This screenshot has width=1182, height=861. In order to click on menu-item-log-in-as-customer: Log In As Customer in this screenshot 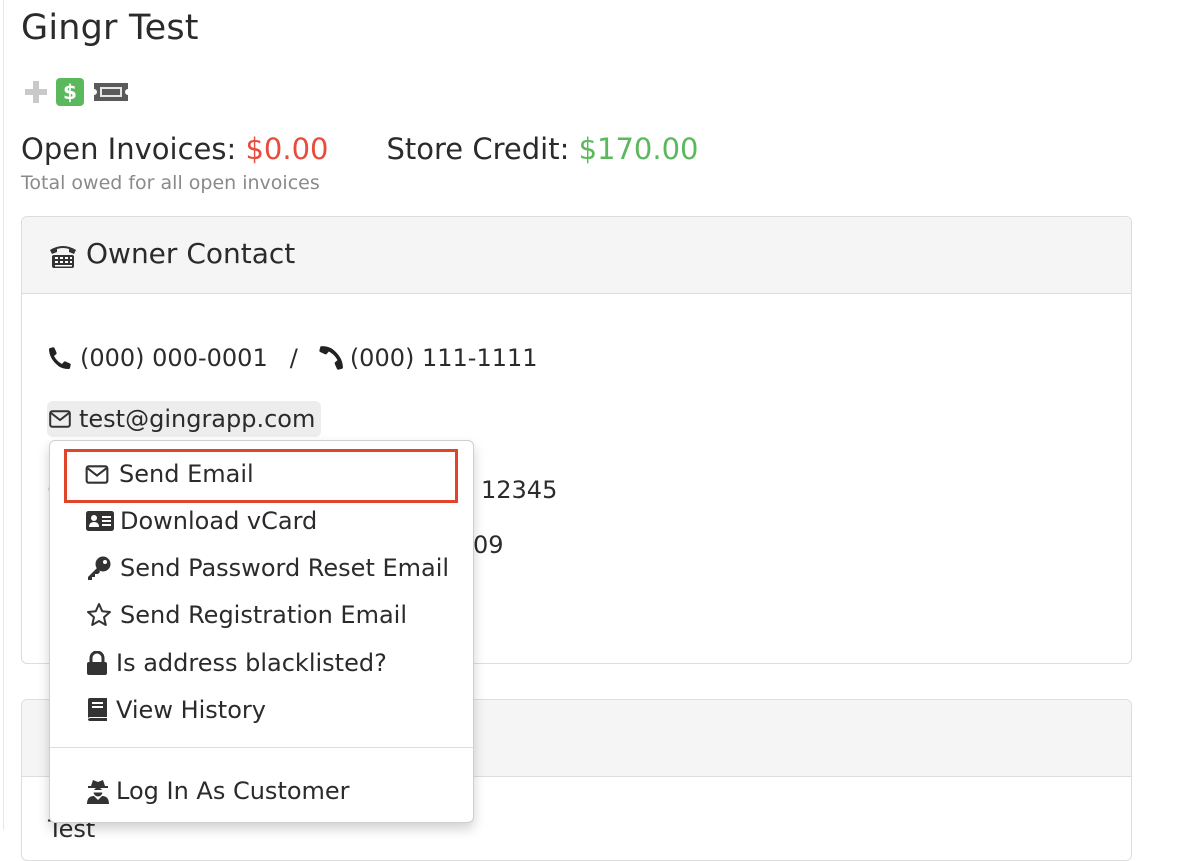, I will do `click(261, 791)`.